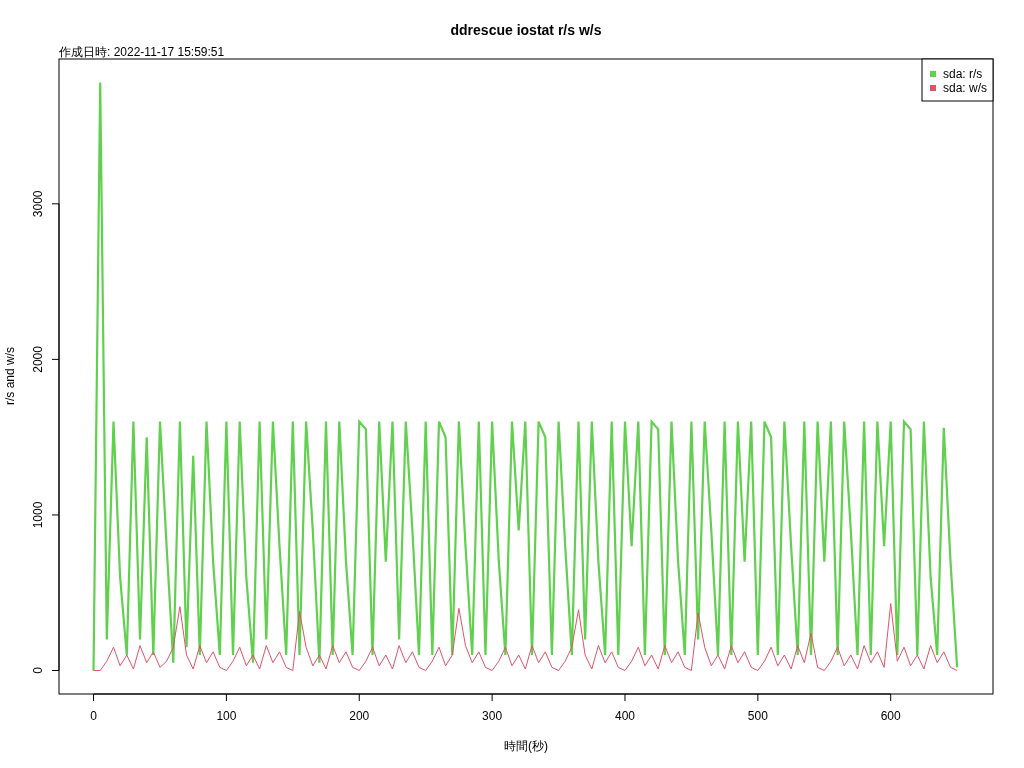 The image size is (1024, 768). Describe the element at coordinates (526, 30) in the screenshot. I see `chart-title: ddrescue iostat r/s w/s` at that location.